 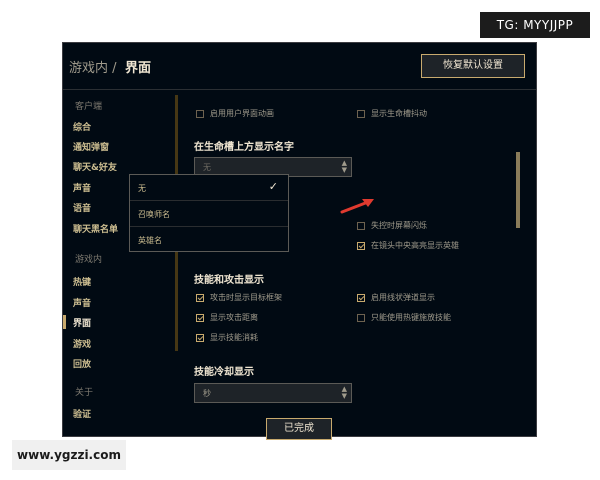 I want to click on dropdown-option-label: 召唤师名, so click(x=154, y=214).